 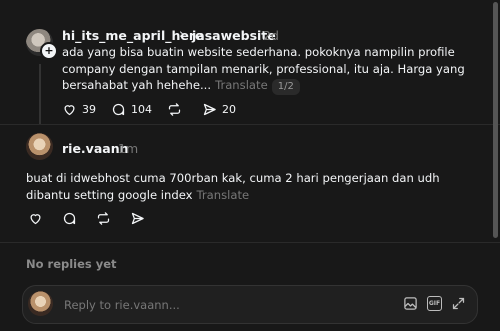 I want to click on chevron-right-icon: ›, so click(x=182, y=34).